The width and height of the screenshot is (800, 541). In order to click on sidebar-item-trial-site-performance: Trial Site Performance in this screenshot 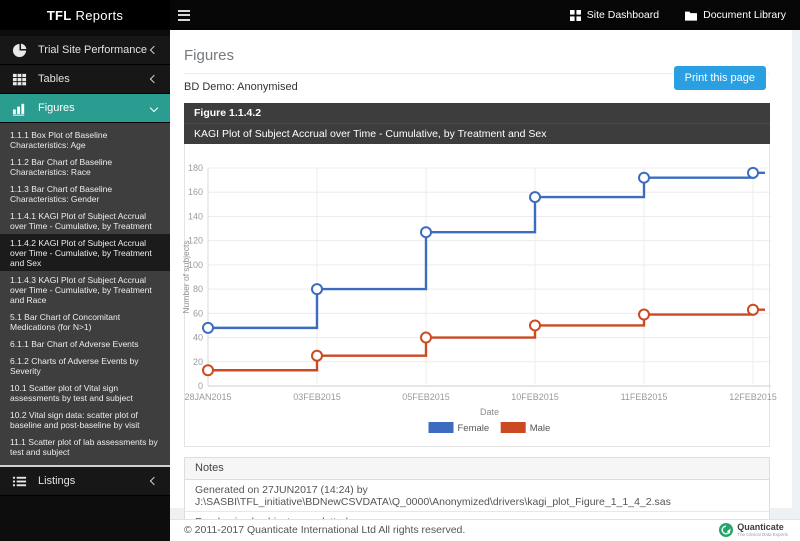, I will do `click(85, 50)`.